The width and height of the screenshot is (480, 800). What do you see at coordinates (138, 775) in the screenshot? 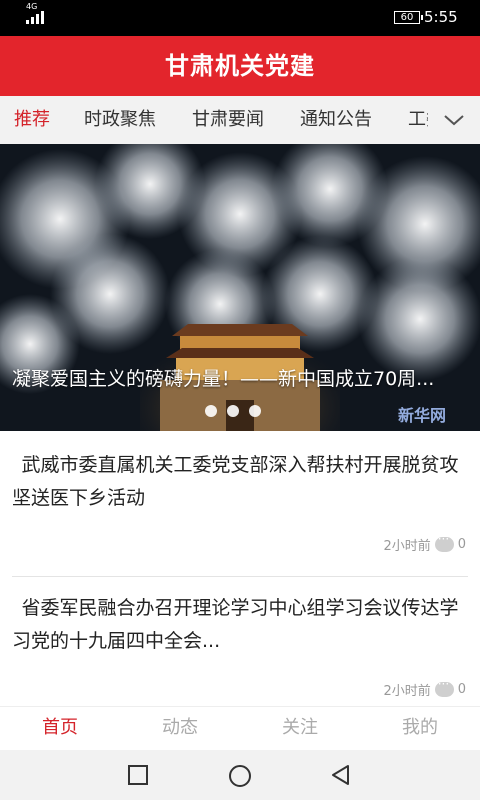
I see `recent-apps-icon` at bounding box center [138, 775].